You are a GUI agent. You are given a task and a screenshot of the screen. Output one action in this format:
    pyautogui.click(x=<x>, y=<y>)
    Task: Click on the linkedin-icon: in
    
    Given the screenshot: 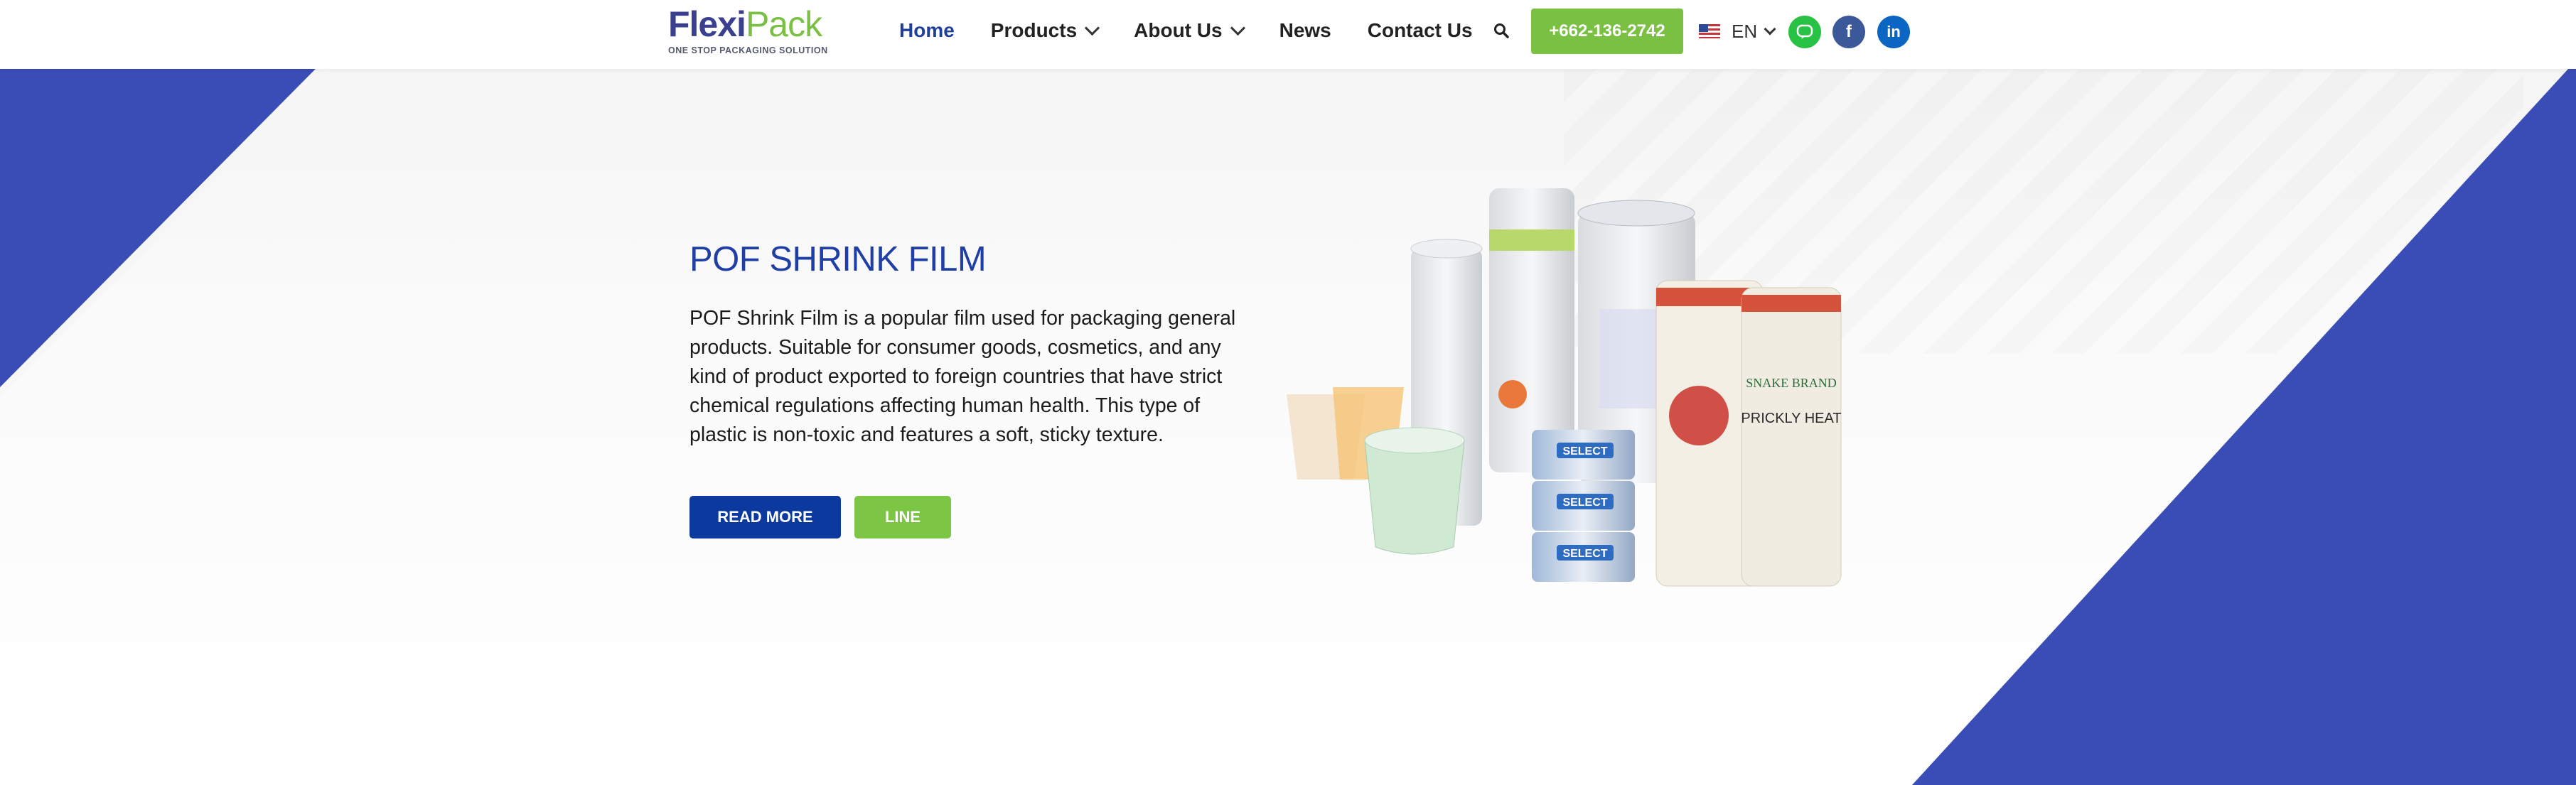 What is the action you would take?
    pyautogui.click(x=1893, y=32)
    